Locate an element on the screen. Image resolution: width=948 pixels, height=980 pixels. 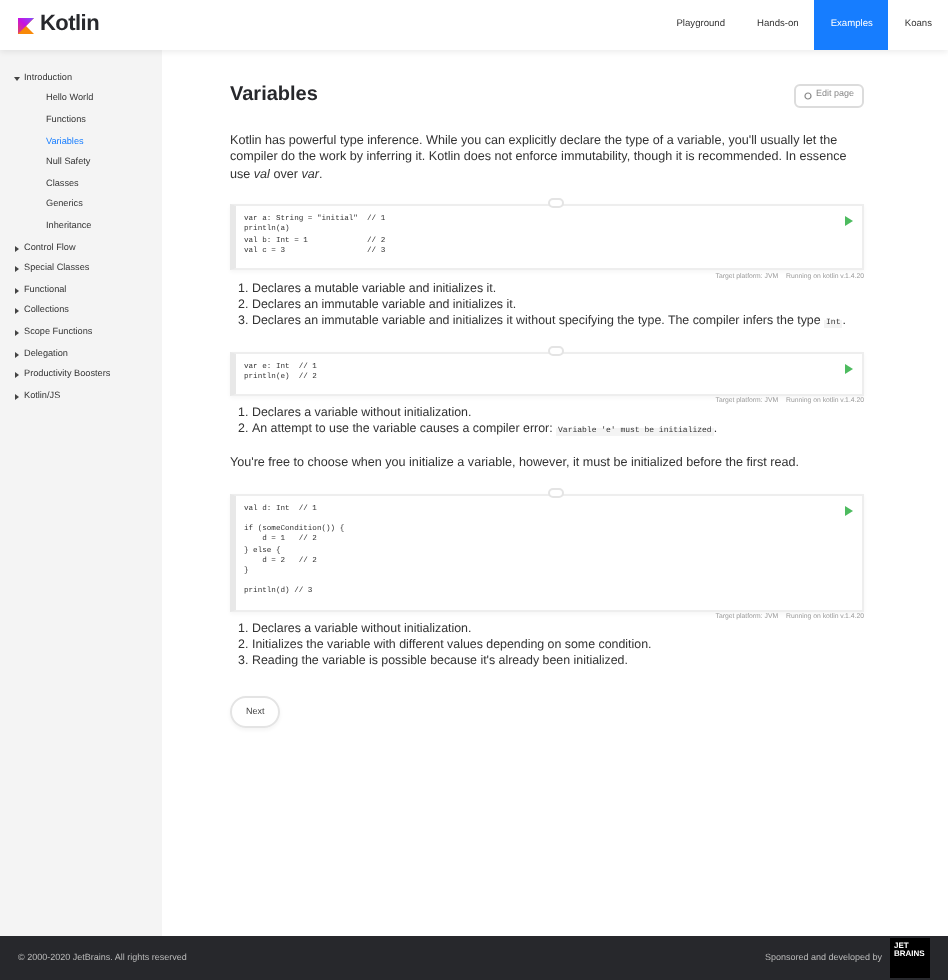
page-title: Variables is located at coordinates (274, 96).